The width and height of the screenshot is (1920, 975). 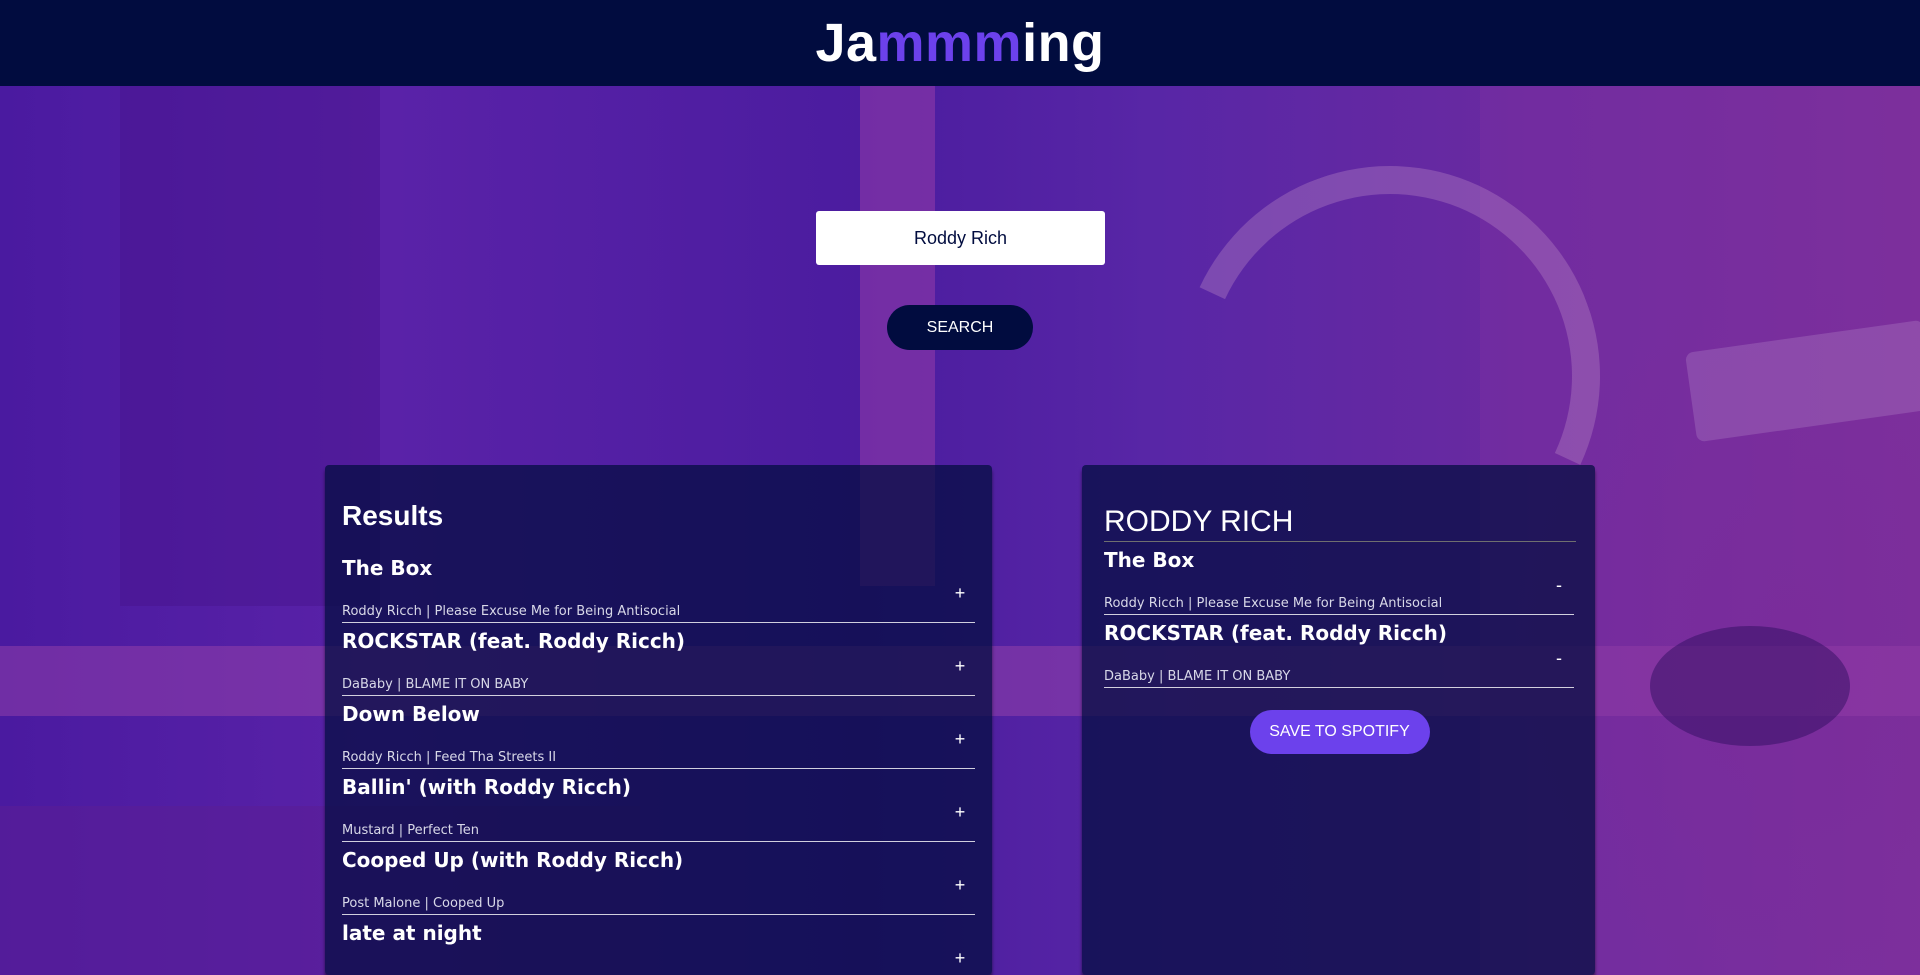 I want to click on search-button: SEARCH, so click(x=960, y=327).